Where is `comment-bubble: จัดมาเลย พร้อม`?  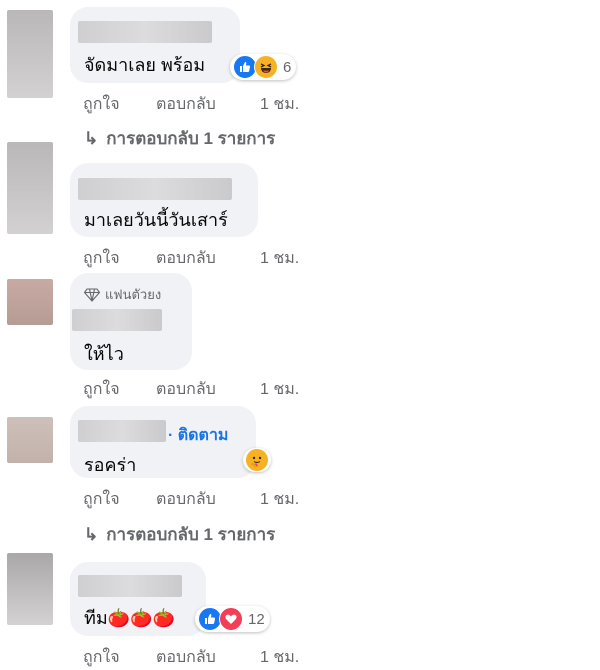
comment-bubble: จัดมาเลย พร้อม is located at coordinates (155, 45).